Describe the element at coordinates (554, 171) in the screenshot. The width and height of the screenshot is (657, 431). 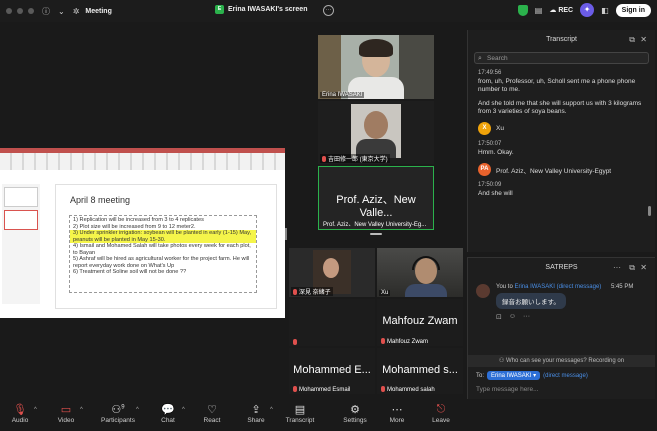
I see `speaker-name: Prof. Aziz、New Valley University-Egypt` at that location.